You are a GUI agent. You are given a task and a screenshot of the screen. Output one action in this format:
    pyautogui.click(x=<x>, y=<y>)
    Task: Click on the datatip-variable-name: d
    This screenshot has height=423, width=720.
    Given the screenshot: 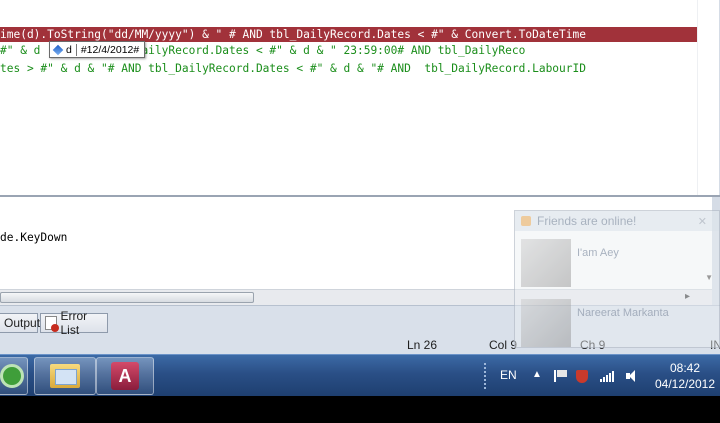 What is the action you would take?
    pyautogui.click(x=71, y=49)
    